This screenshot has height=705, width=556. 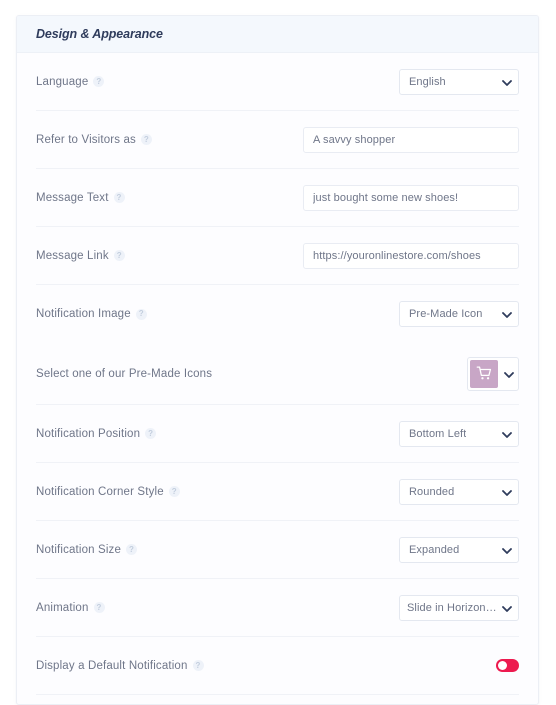 What do you see at coordinates (83, 314) in the screenshot?
I see `label-notification-image: Notification Image` at bounding box center [83, 314].